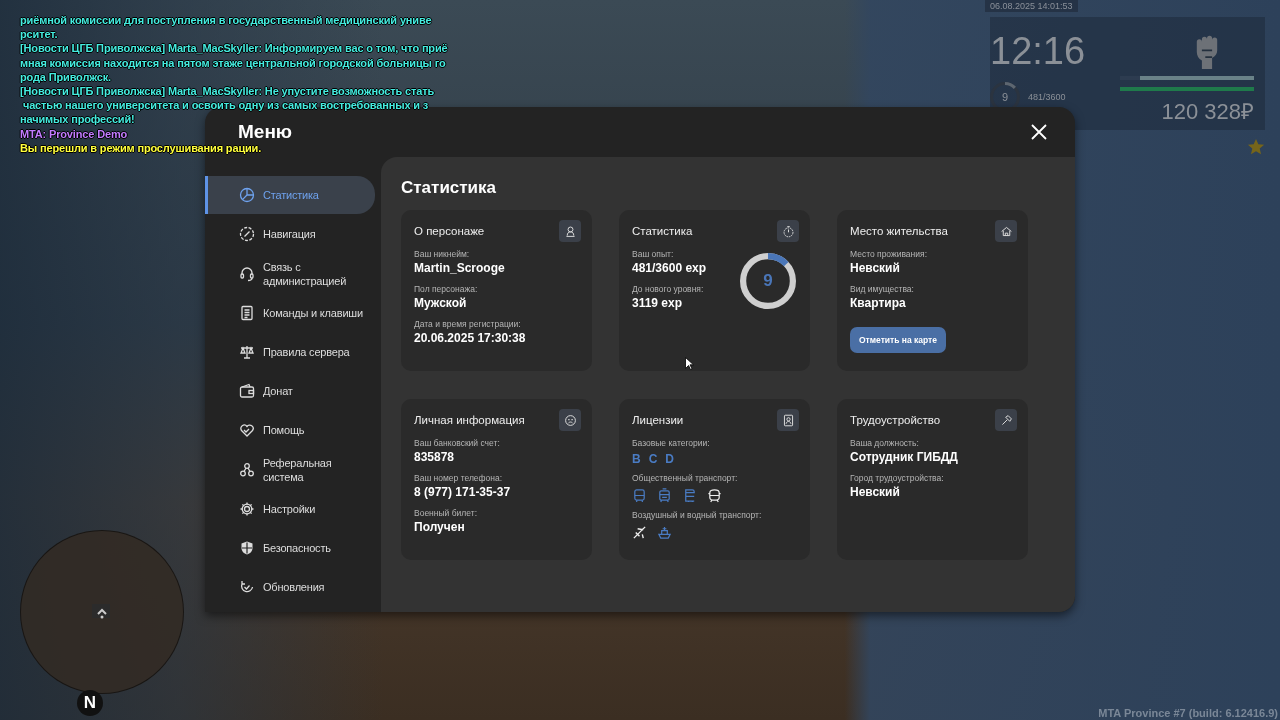 This screenshot has width=1280, height=720. What do you see at coordinates (247, 430) in the screenshot?
I see `heart-icon` at bounding box center [247, 430].